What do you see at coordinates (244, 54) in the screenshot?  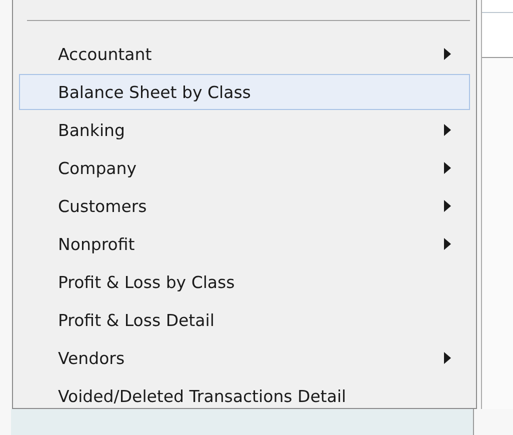 I see `menu-item: Accountant` at bounding box center [244, 54].